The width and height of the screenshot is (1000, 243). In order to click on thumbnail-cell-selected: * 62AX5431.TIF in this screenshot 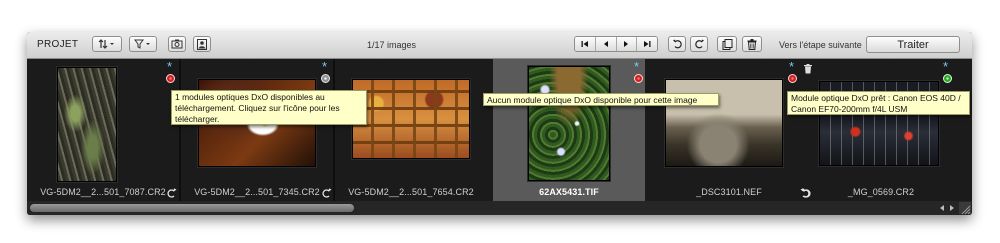, I will do `click(569, 130)`.